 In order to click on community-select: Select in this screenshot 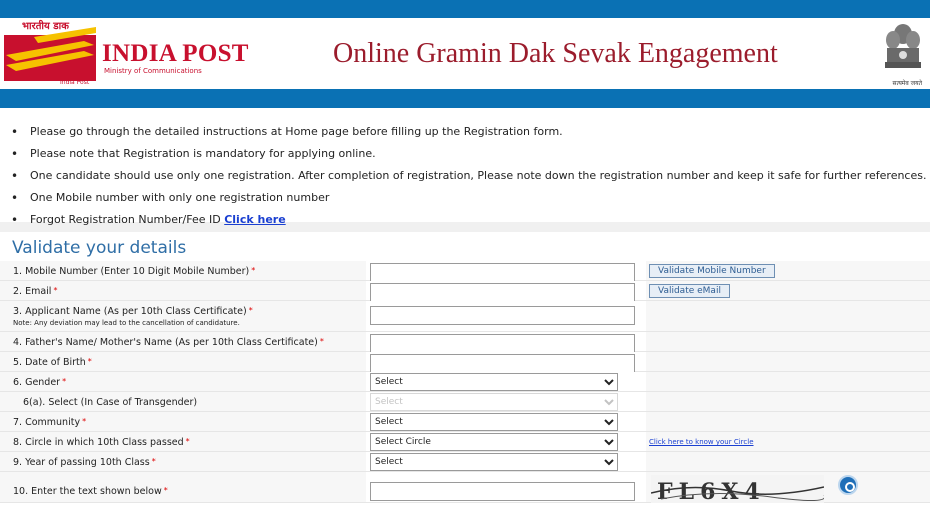, I will do `click(494, 422)`.